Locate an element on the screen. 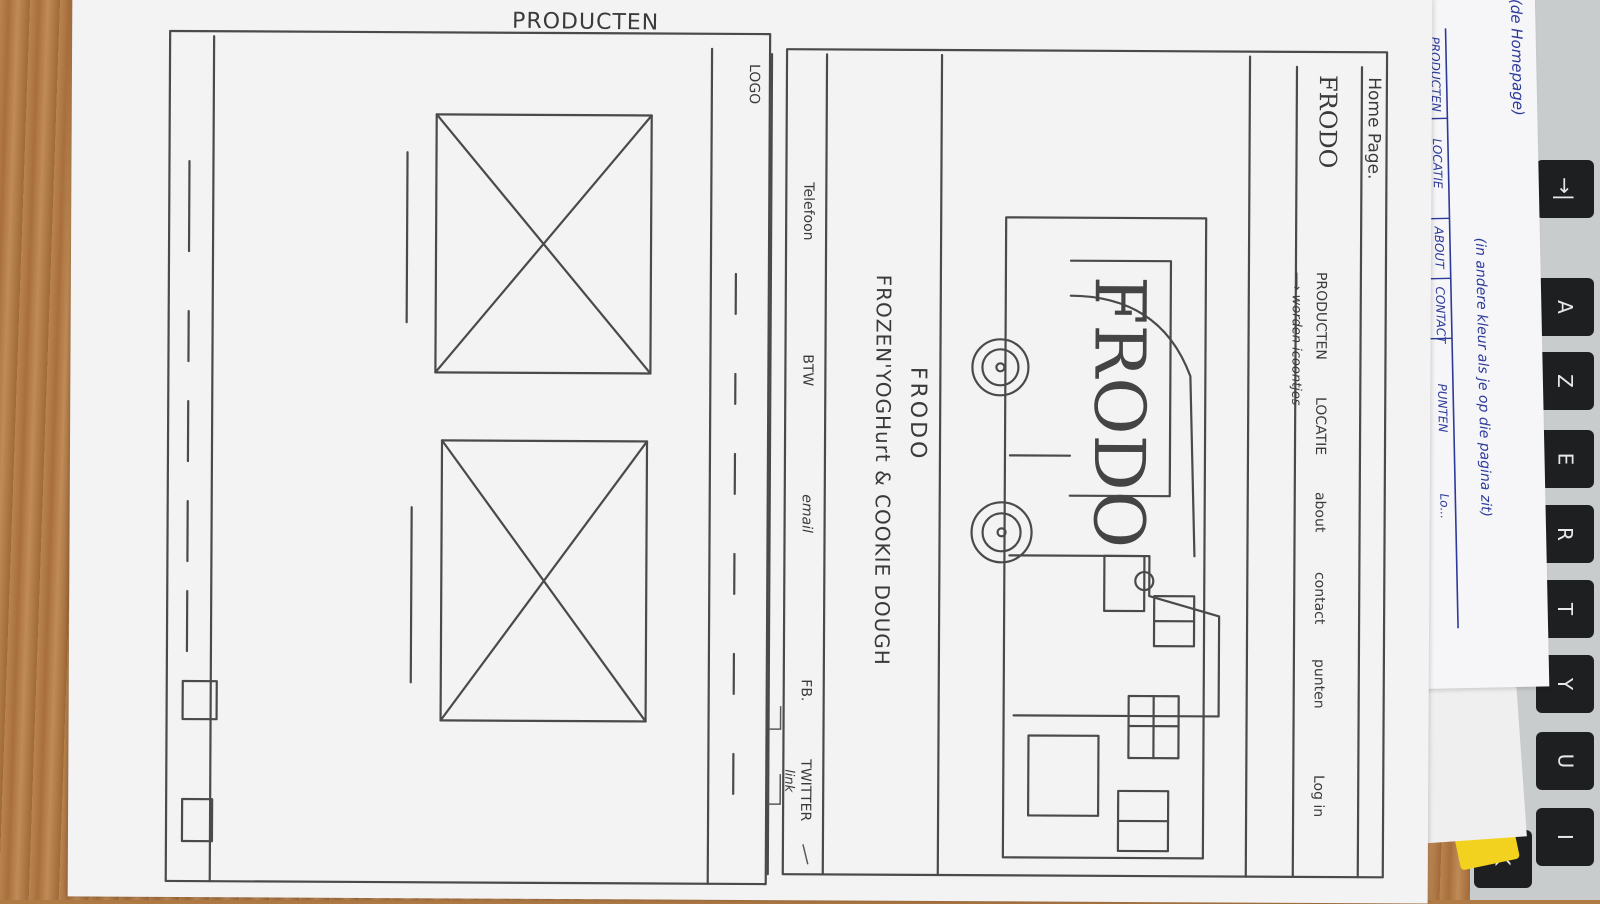  tab-about: ABOUT is located at coordinates (1439, 247).